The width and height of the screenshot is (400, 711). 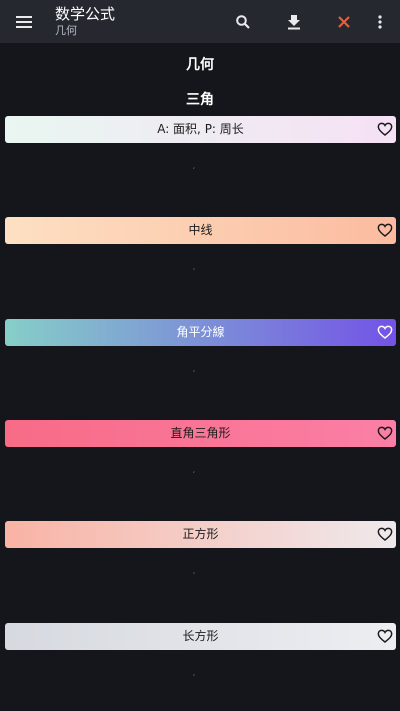 I want to click on app-subtitle: 几何, so click(x=66, y=30).